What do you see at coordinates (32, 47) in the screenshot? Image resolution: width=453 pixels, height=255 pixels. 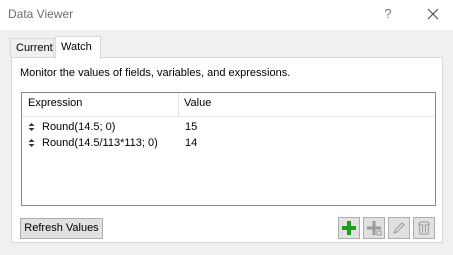 I see `tab-current: Current` at bounding box center [32, 47].